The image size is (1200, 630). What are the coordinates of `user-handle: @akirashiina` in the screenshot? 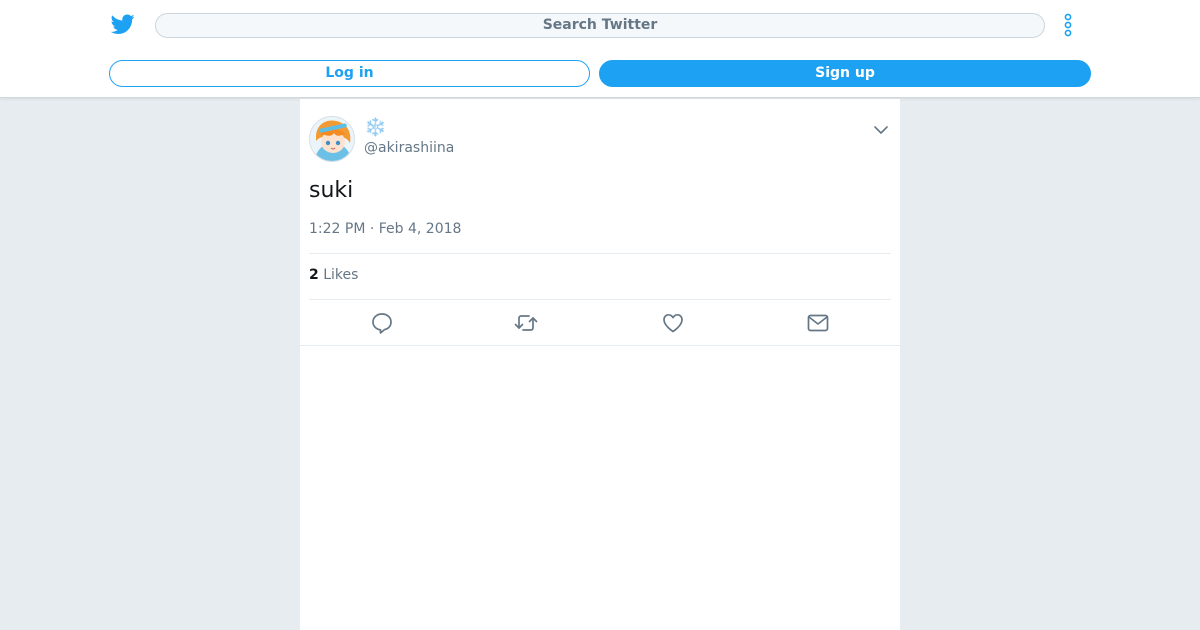 It's located at (409, 148).